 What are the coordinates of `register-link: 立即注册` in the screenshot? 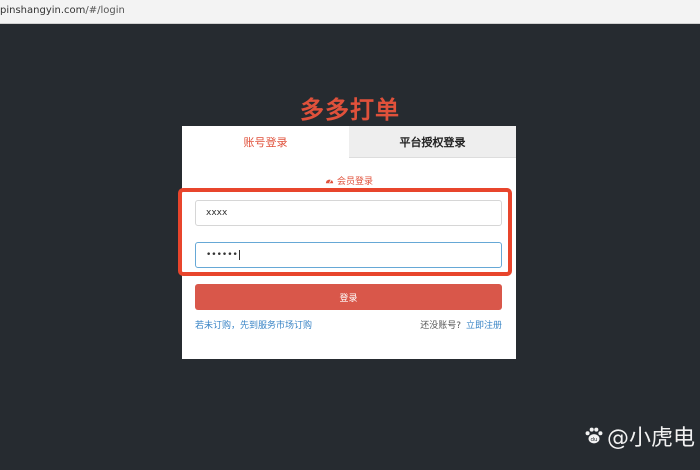 It's located at (484, 326).